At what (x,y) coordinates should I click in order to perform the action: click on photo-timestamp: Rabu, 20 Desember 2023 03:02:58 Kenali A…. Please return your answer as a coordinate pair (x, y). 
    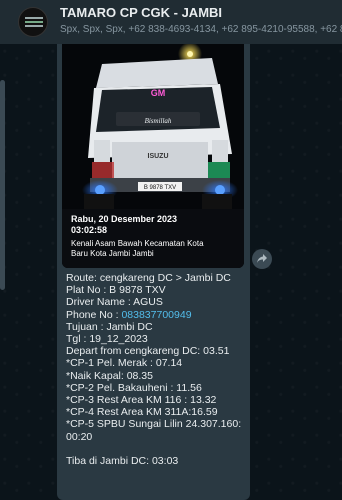
    Looking at the image, I should click on (151, 236).